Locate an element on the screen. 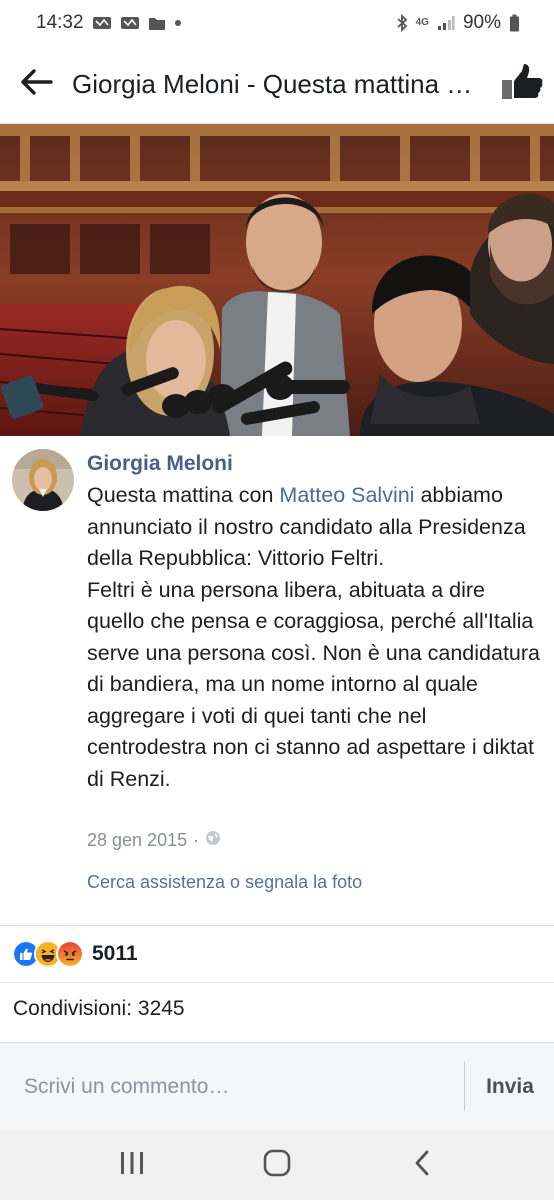  battery-percent: 90% is located at coordinates (481, 22).